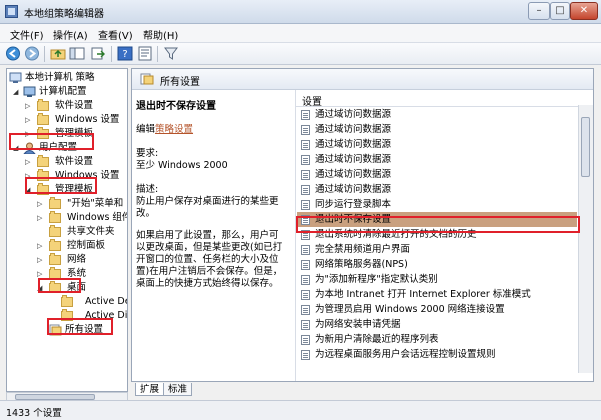 Image resolution: width=601 pixels, height=420 pixels. I want to click on all-settings-icon, so click(147, 79).